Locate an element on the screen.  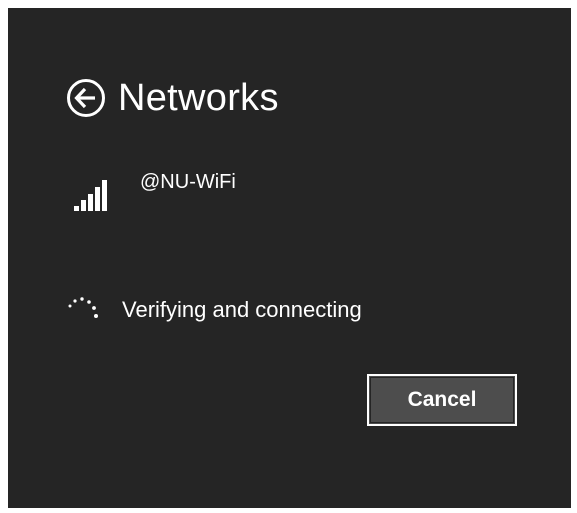
network-item-nu-wifi: @NU-WiFi is located at coordinates (202, 193).